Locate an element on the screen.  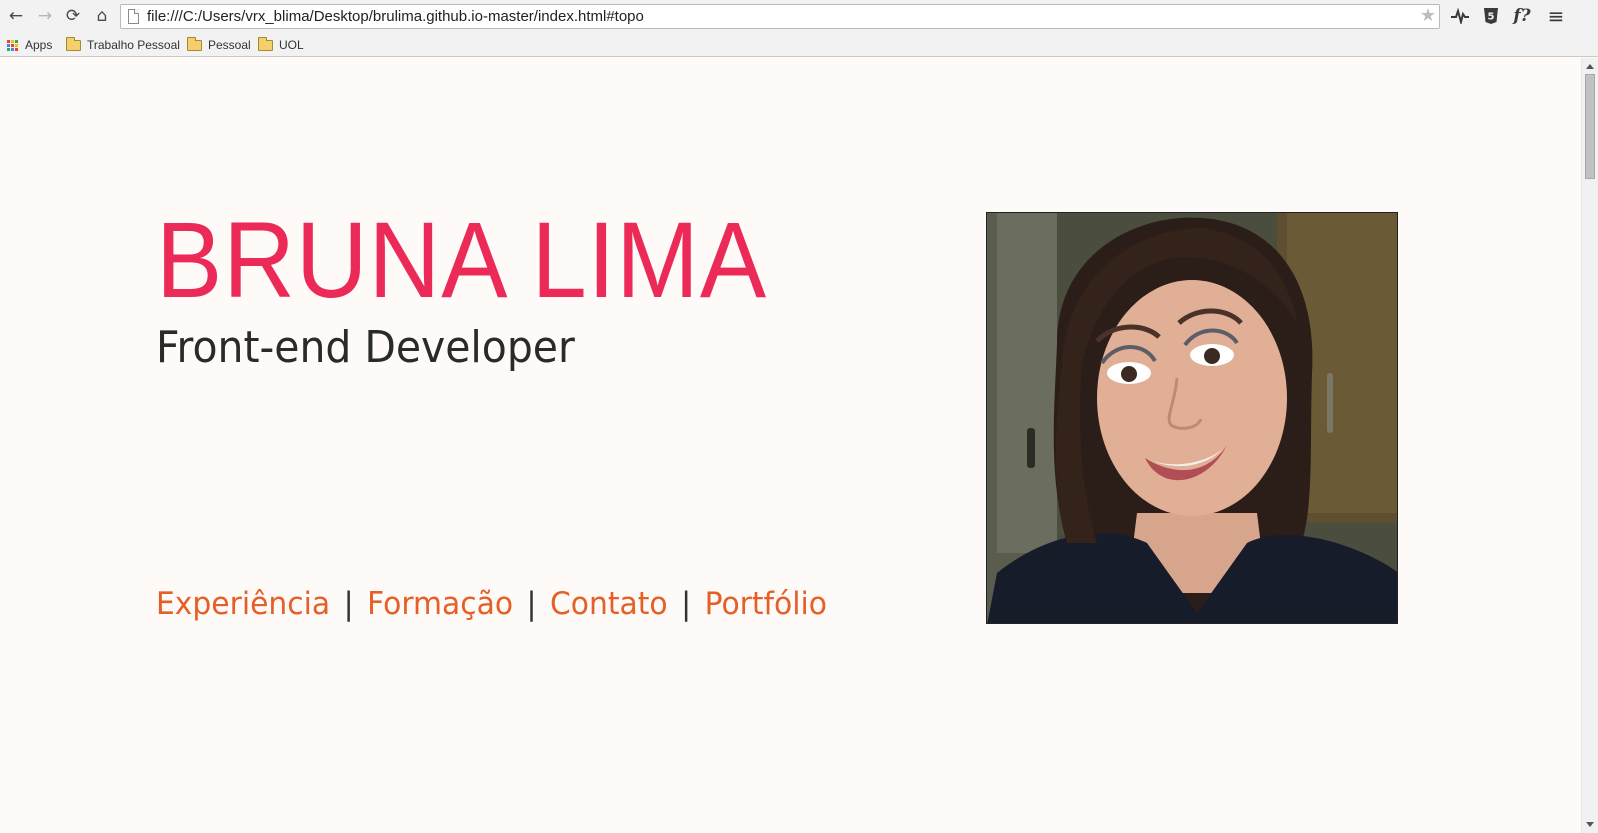
svg-text: 5 is located at coordinates (1491, 17).